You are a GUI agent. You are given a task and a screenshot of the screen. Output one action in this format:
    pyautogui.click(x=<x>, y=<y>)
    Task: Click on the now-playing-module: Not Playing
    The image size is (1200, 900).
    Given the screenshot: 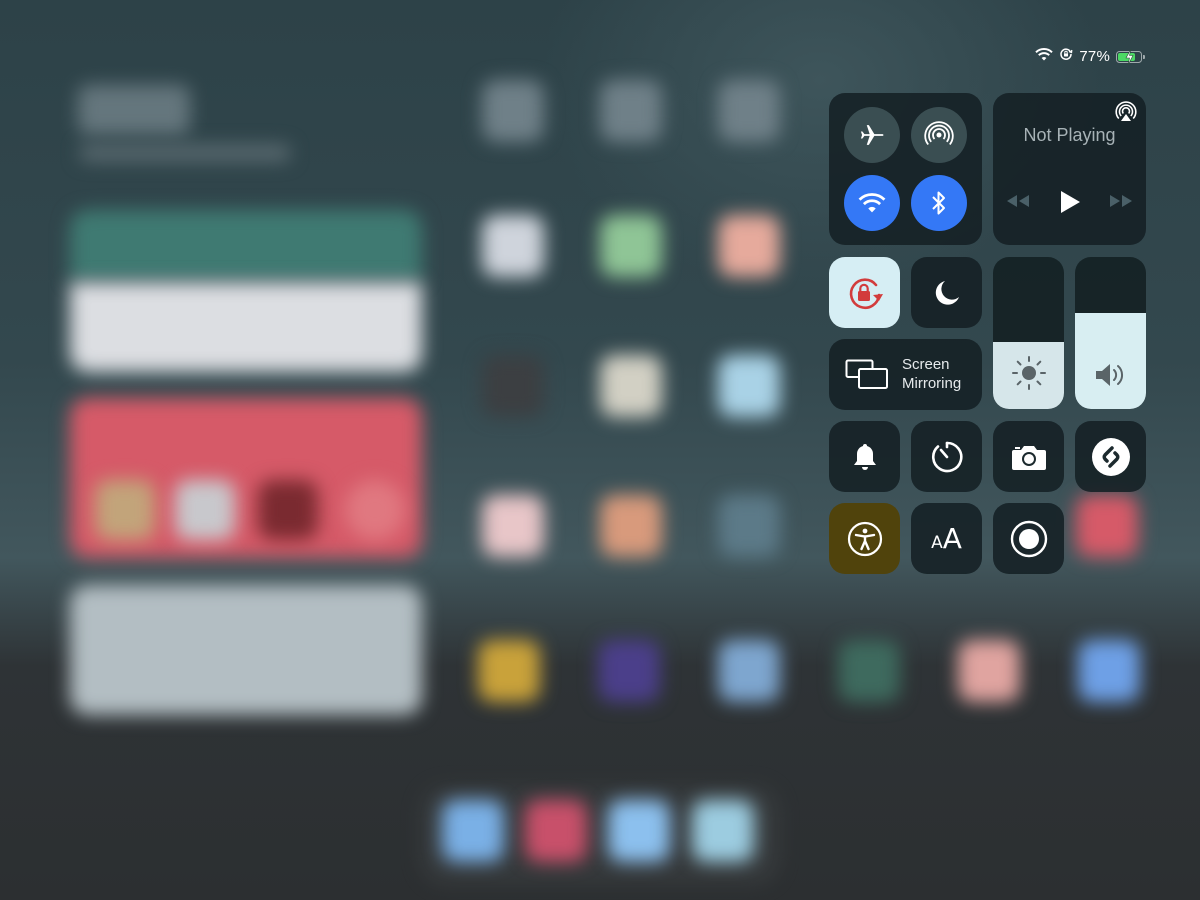 What is the action you would take?
    pyautogui.click(x=1069, y=169)
    